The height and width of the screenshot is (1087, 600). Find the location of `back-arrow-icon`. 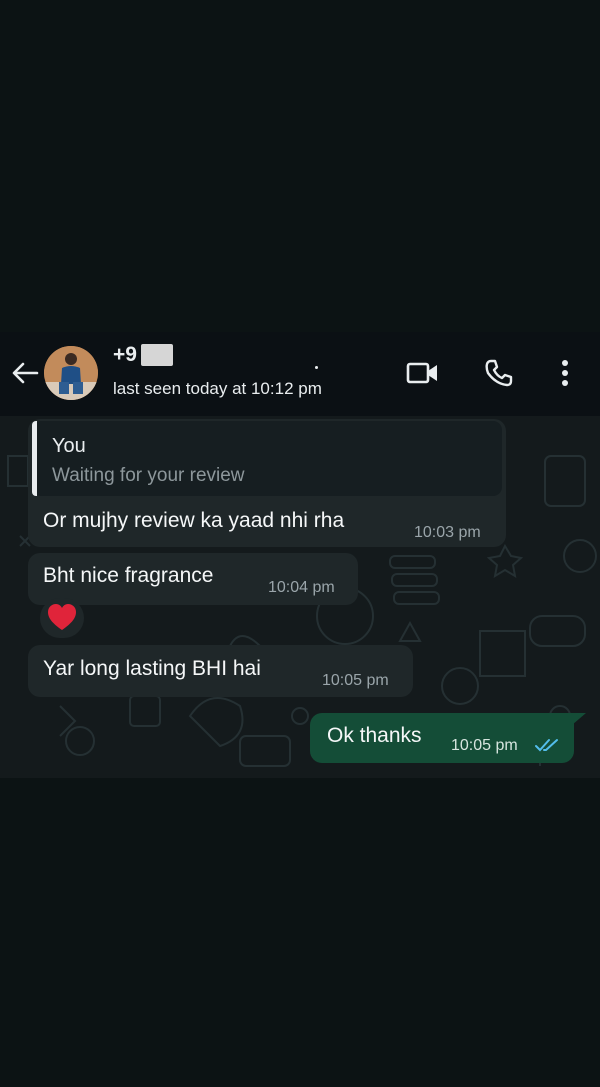

back-arrow-icon is located at coordinates (25, 373).